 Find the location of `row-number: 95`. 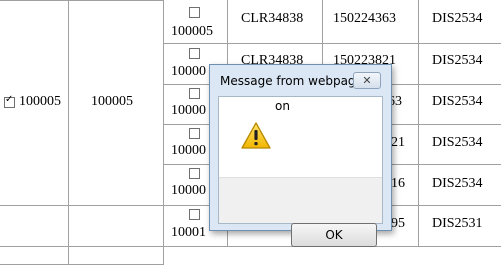

row-number: 95 is located at coordinates (398, 223).